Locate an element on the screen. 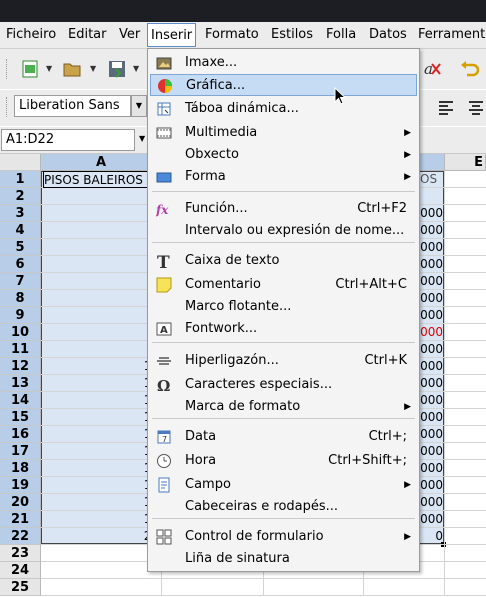  column-header-a: A is located at coordinates (101, 162).